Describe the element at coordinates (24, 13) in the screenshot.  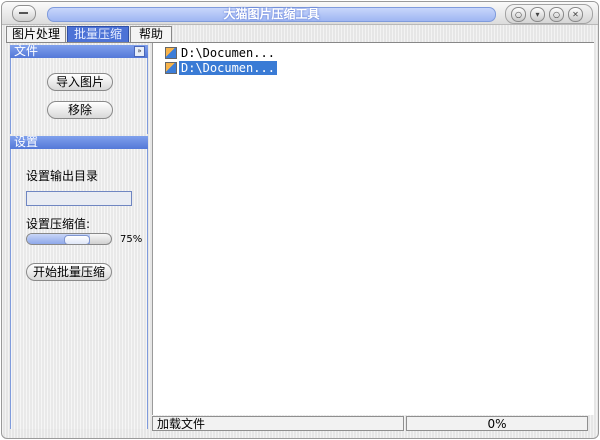
I see `system-menu-button` at that location.